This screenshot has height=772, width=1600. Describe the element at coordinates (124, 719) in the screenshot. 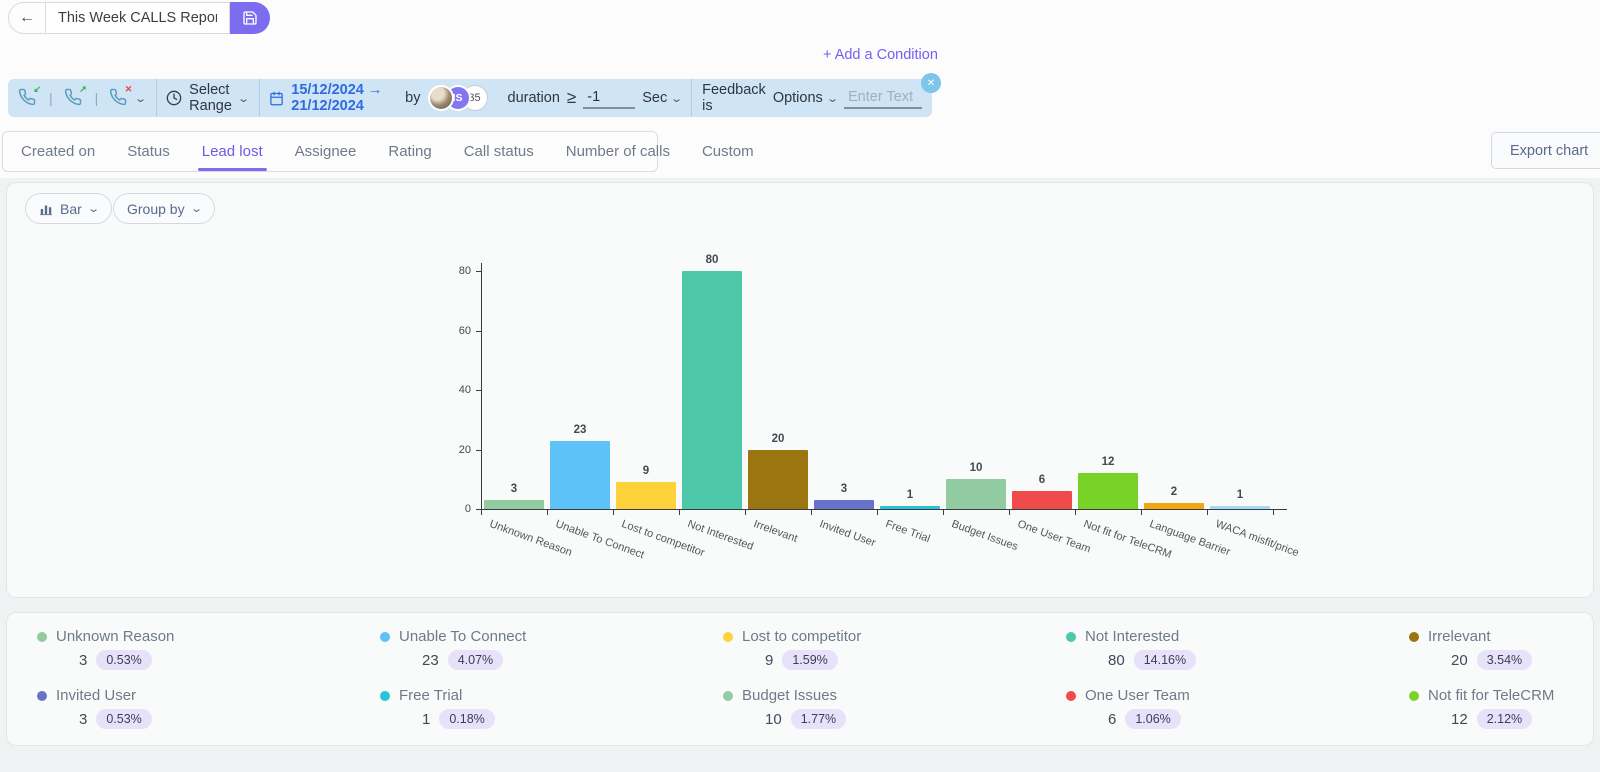

I see `legend-percent-badge: 0.53%` at that location.